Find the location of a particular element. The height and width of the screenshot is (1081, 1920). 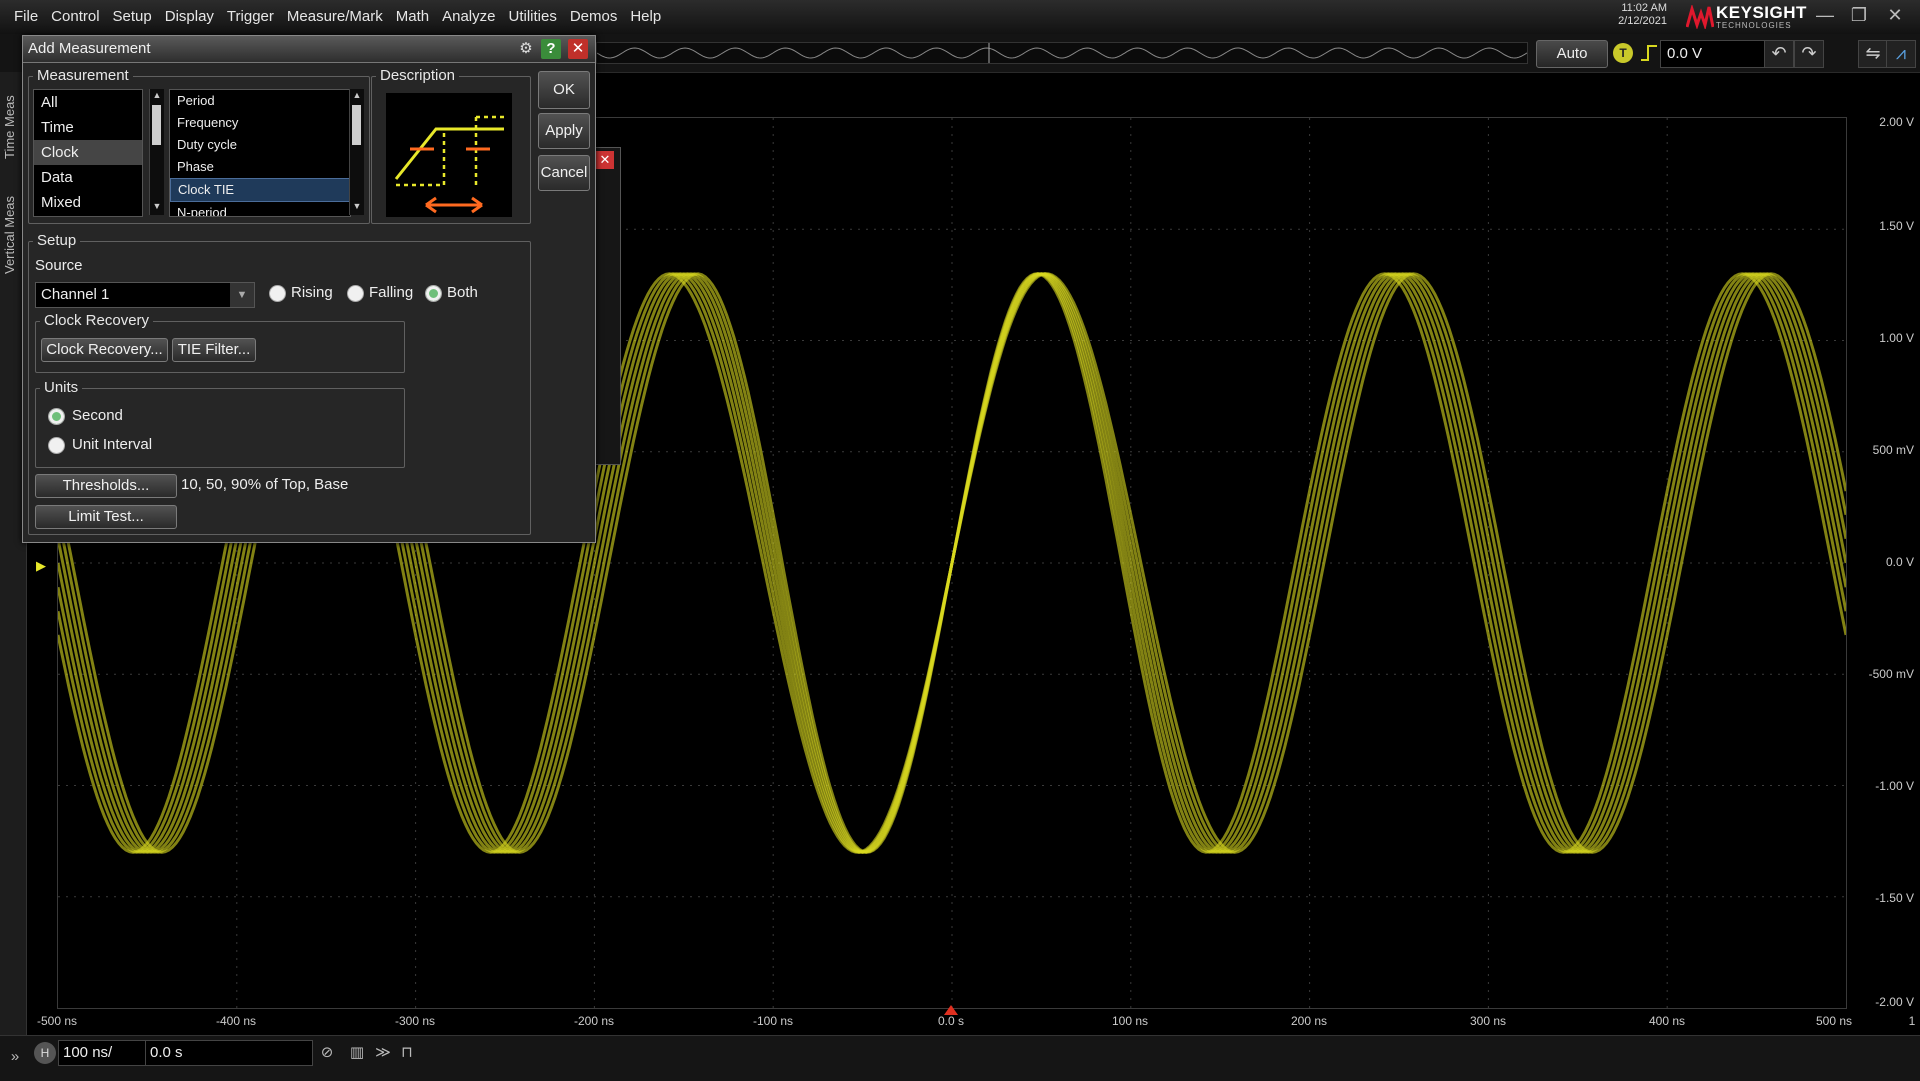

source-value: Channel 1 is located at coordinates (75, 294).